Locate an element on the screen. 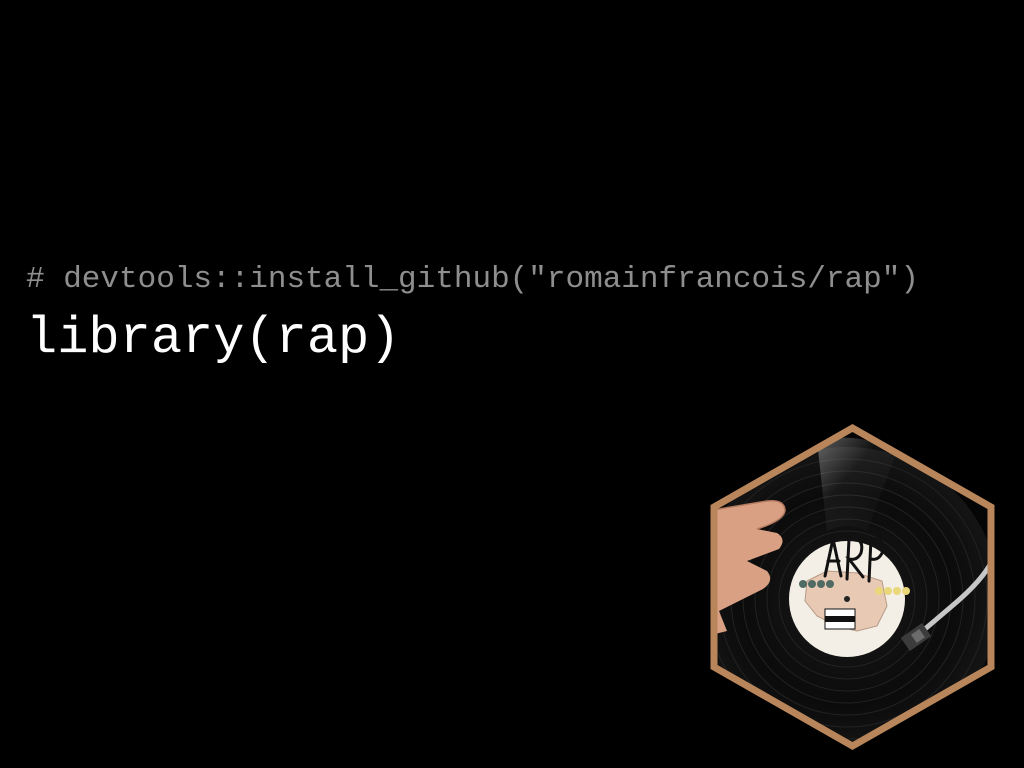 The height and width of the screenshot is (768, 1024). rap-hex-sticker-image is located at coordinates (852, 587).